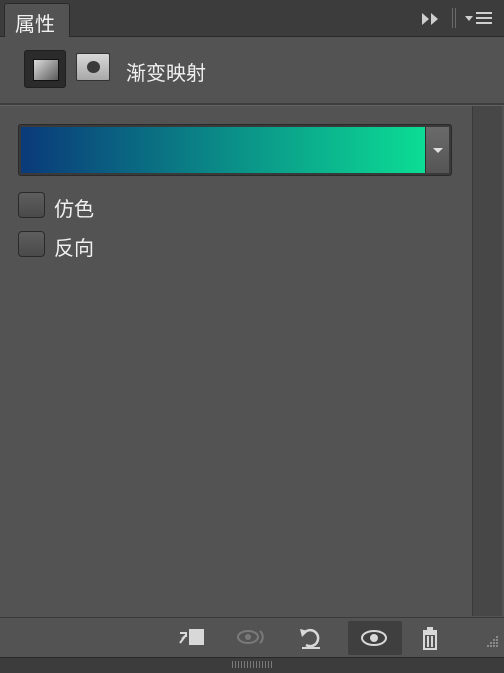  I want to click on scrollbar-track, so click(487, 361).